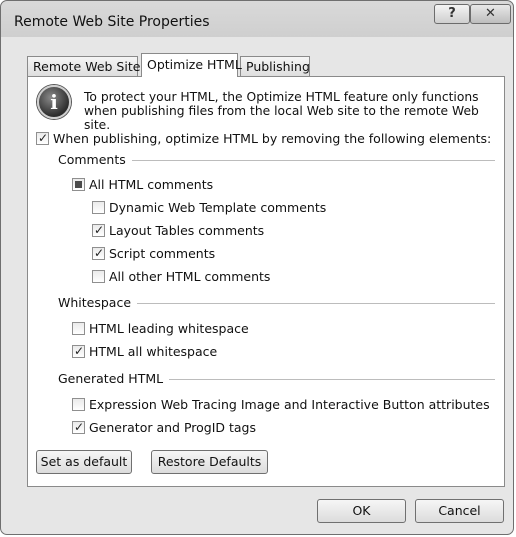 Image resolution: width=516 pixels, height=537 pixels. I want to click on html-leading-whitespace-checkbox, so click(78, 328).